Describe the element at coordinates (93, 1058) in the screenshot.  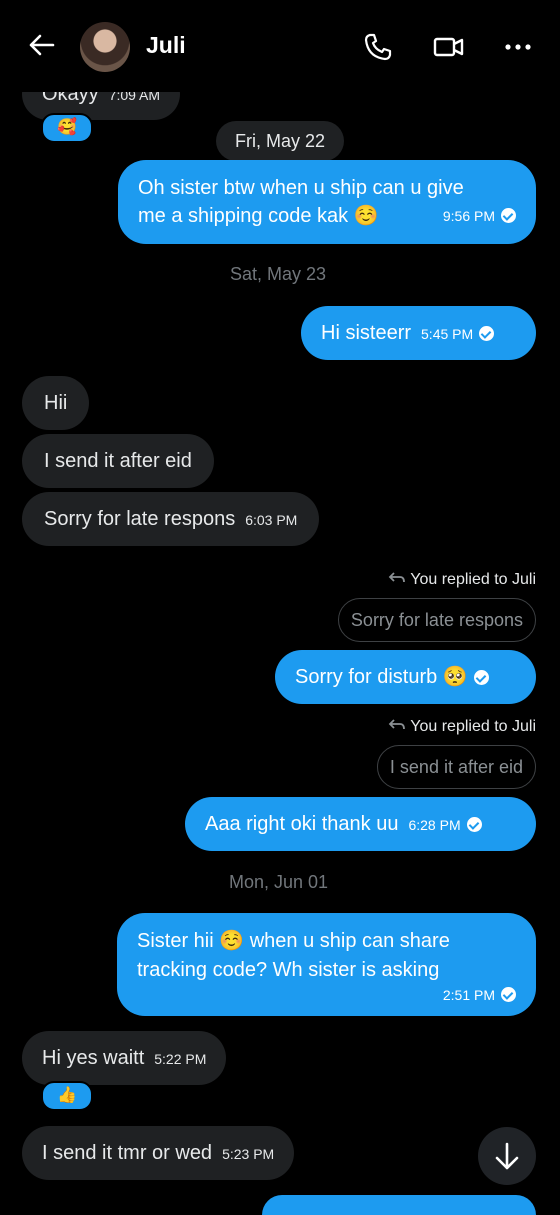
I see `message-text: Hi yes waitt` at that location.